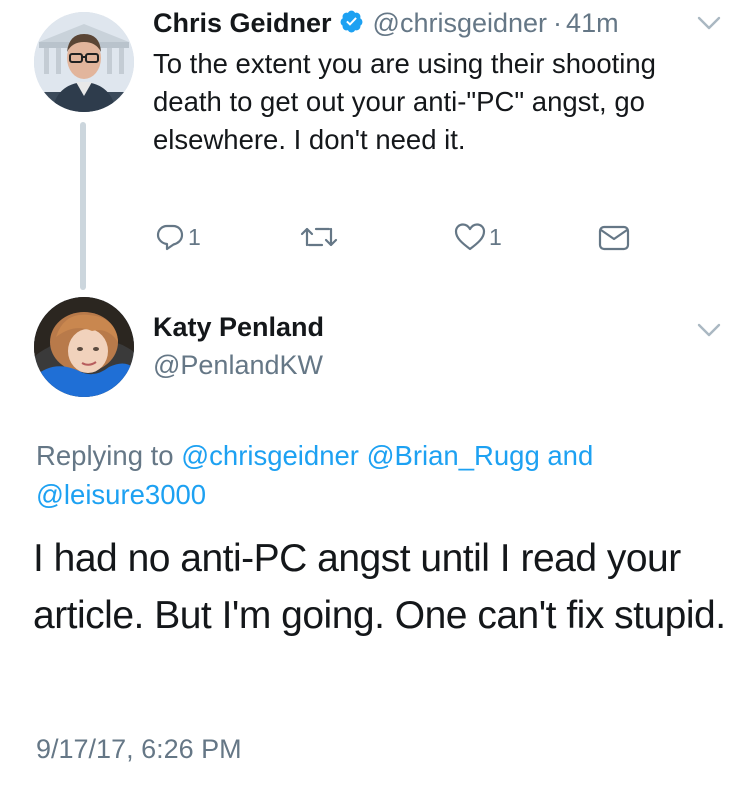  I want to click on replying-prefix: Replying to, so click(105, 455).